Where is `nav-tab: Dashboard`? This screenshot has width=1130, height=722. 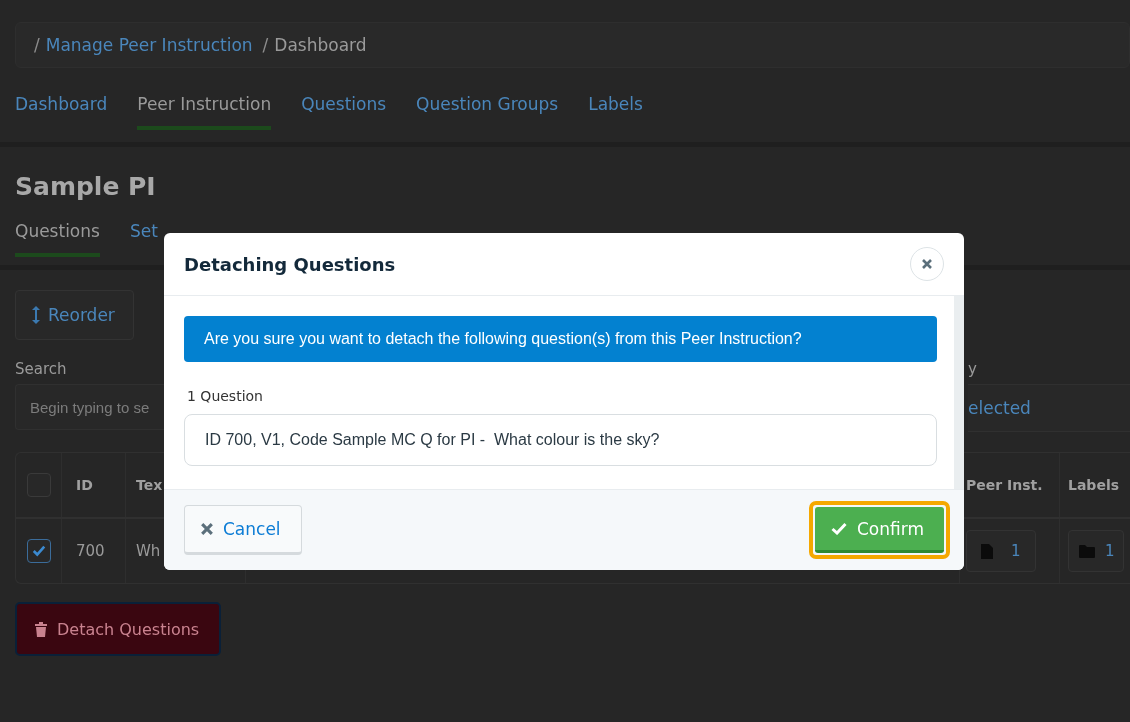 nav-tab: Dashboard is located at coordinates (61, 112).